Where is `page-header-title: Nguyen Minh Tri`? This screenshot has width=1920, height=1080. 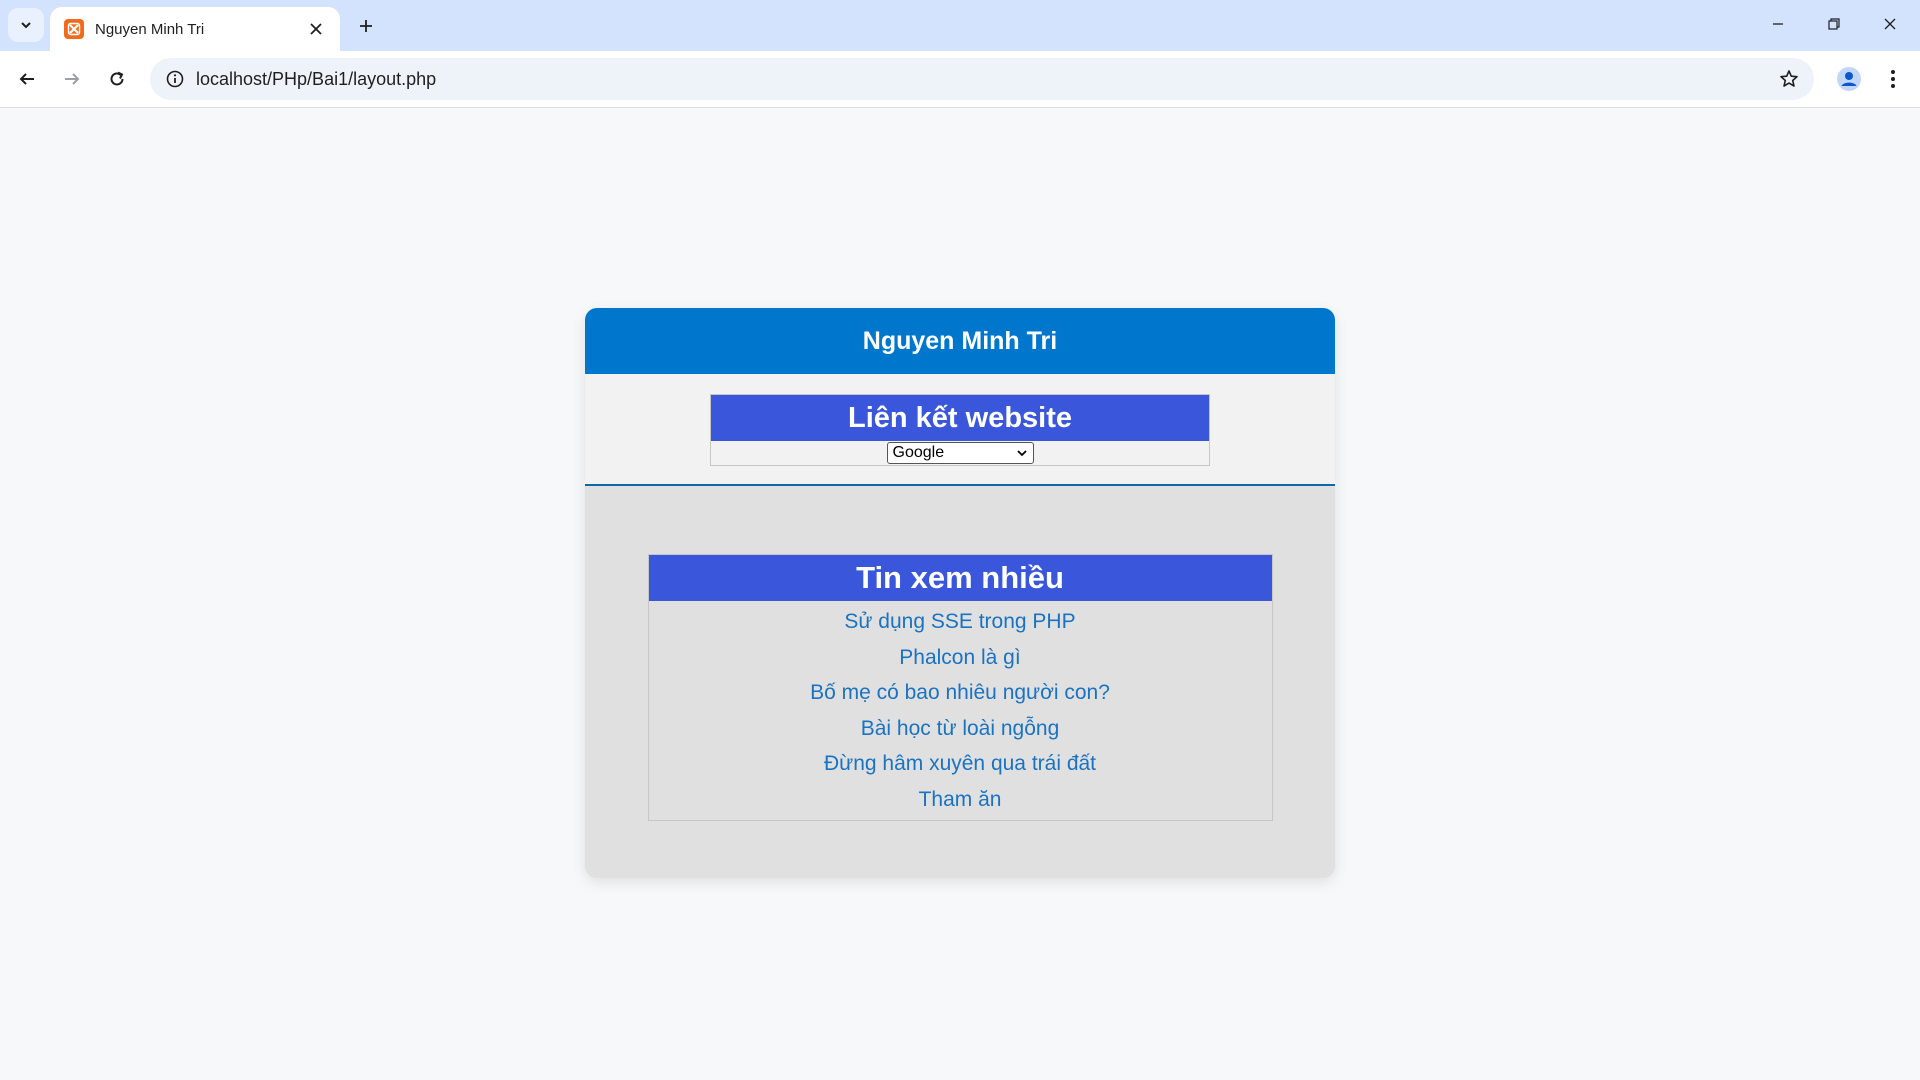 page-header-title: Nguyen Minh Tri is located at coordinates (960, 341).